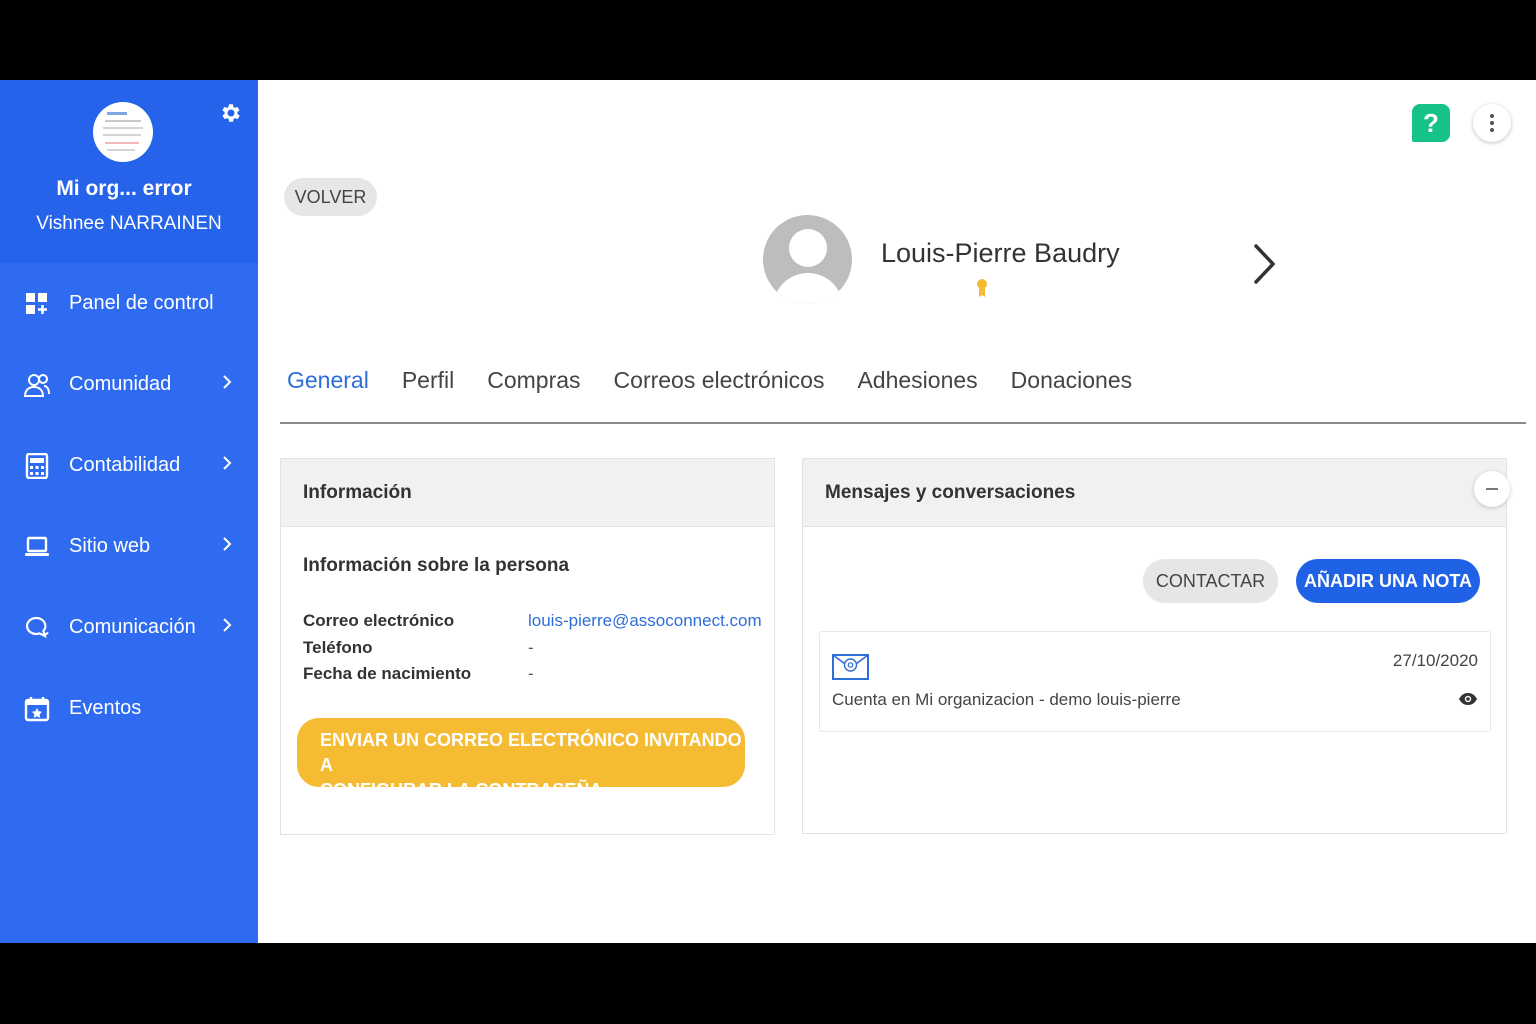  I want to click on calendar-icon, so click(37, 708).